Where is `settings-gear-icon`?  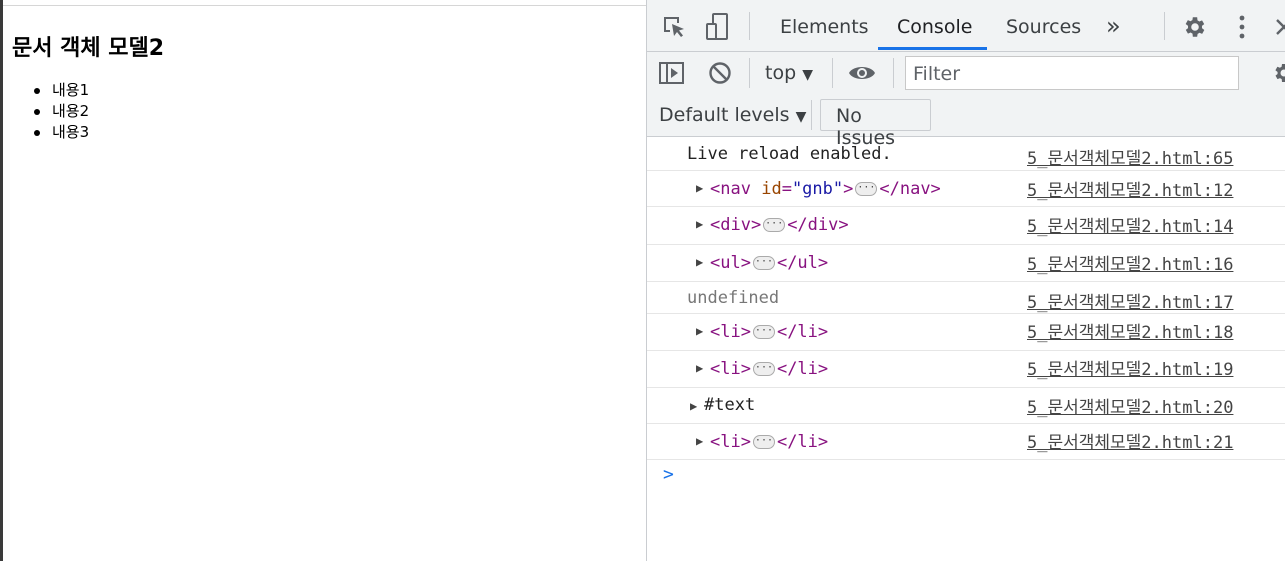 settings-gear-icon is located at coordinates (1195, 29).